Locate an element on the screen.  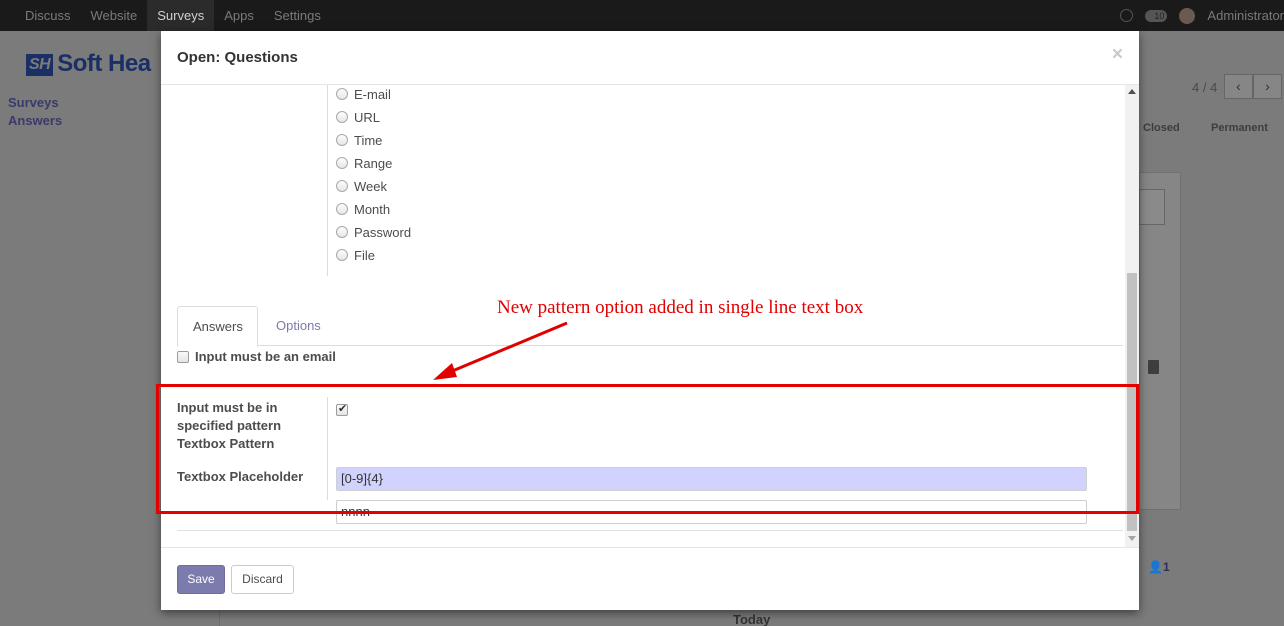
close-icon: × is located at coordinates (1117, 55).